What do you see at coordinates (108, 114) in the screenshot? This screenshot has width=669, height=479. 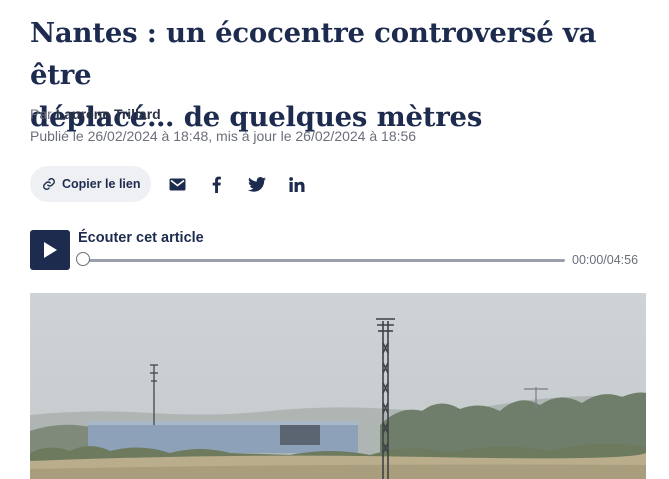 I see `author-link: Laurène Trillard` at bounding box center [108, 114].